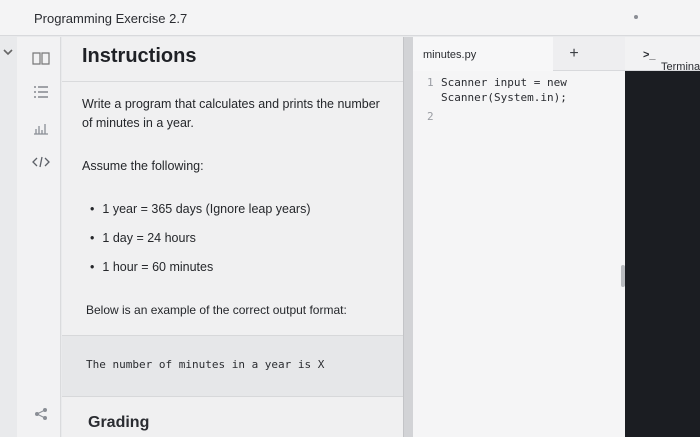  I want to click on code-icon, so click(41, 162).